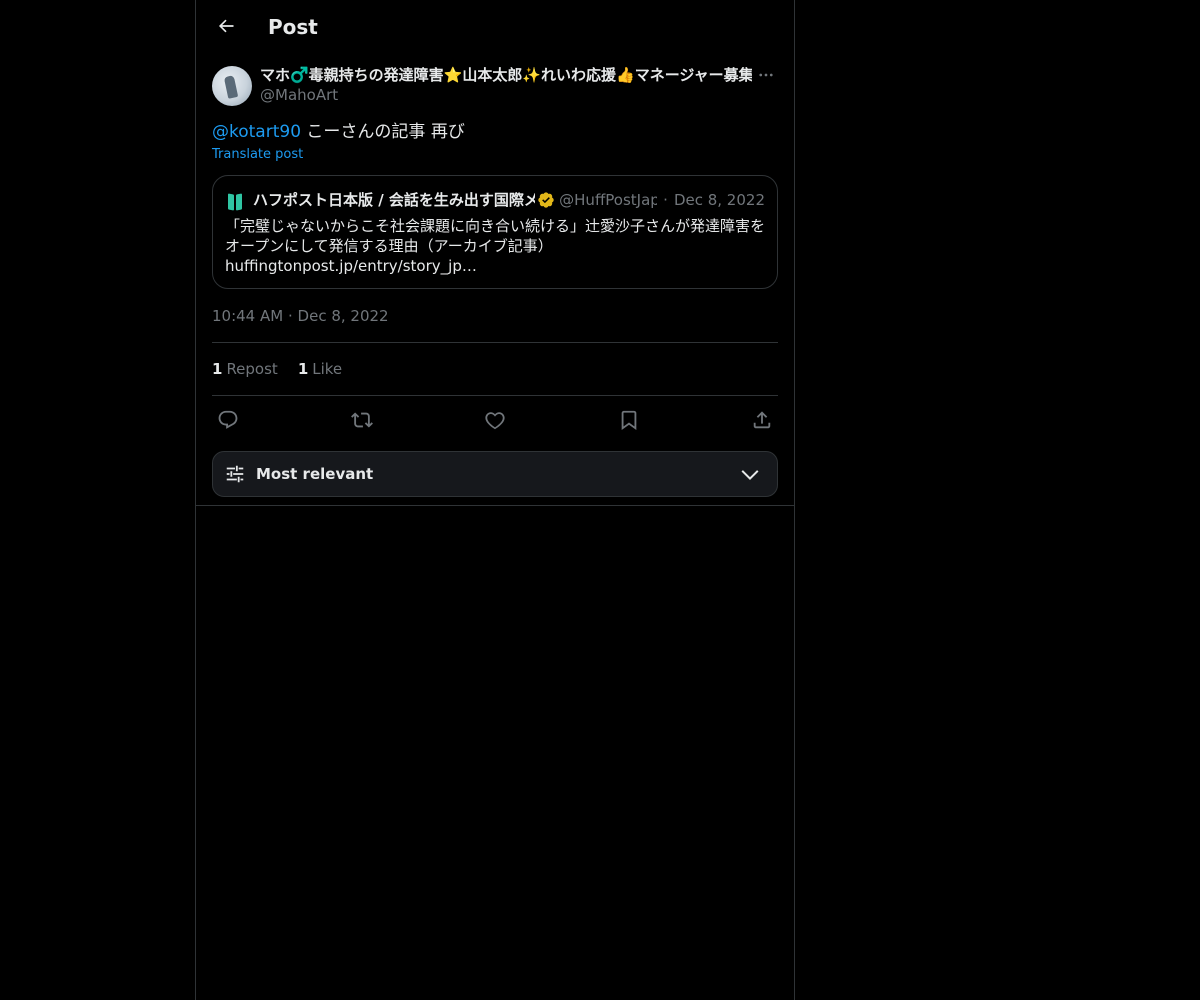 This screenshot has height=1000, width=1200. Describe the element at coordinates (750, 475) in the screenshot. I see `chevron-down-icon` at that location.